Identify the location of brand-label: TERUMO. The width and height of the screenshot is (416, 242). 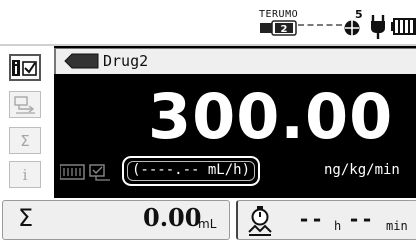
(279, 14).